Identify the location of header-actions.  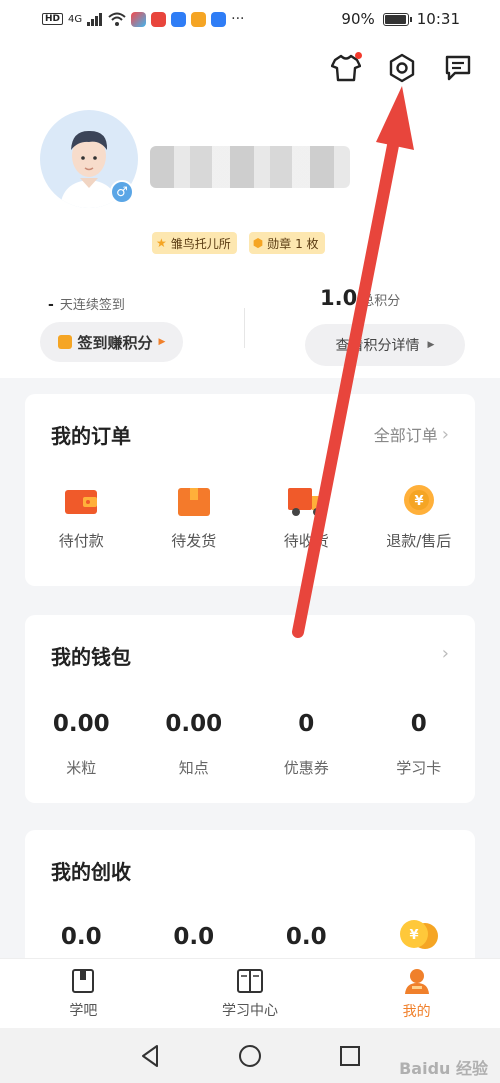
(402, 68).